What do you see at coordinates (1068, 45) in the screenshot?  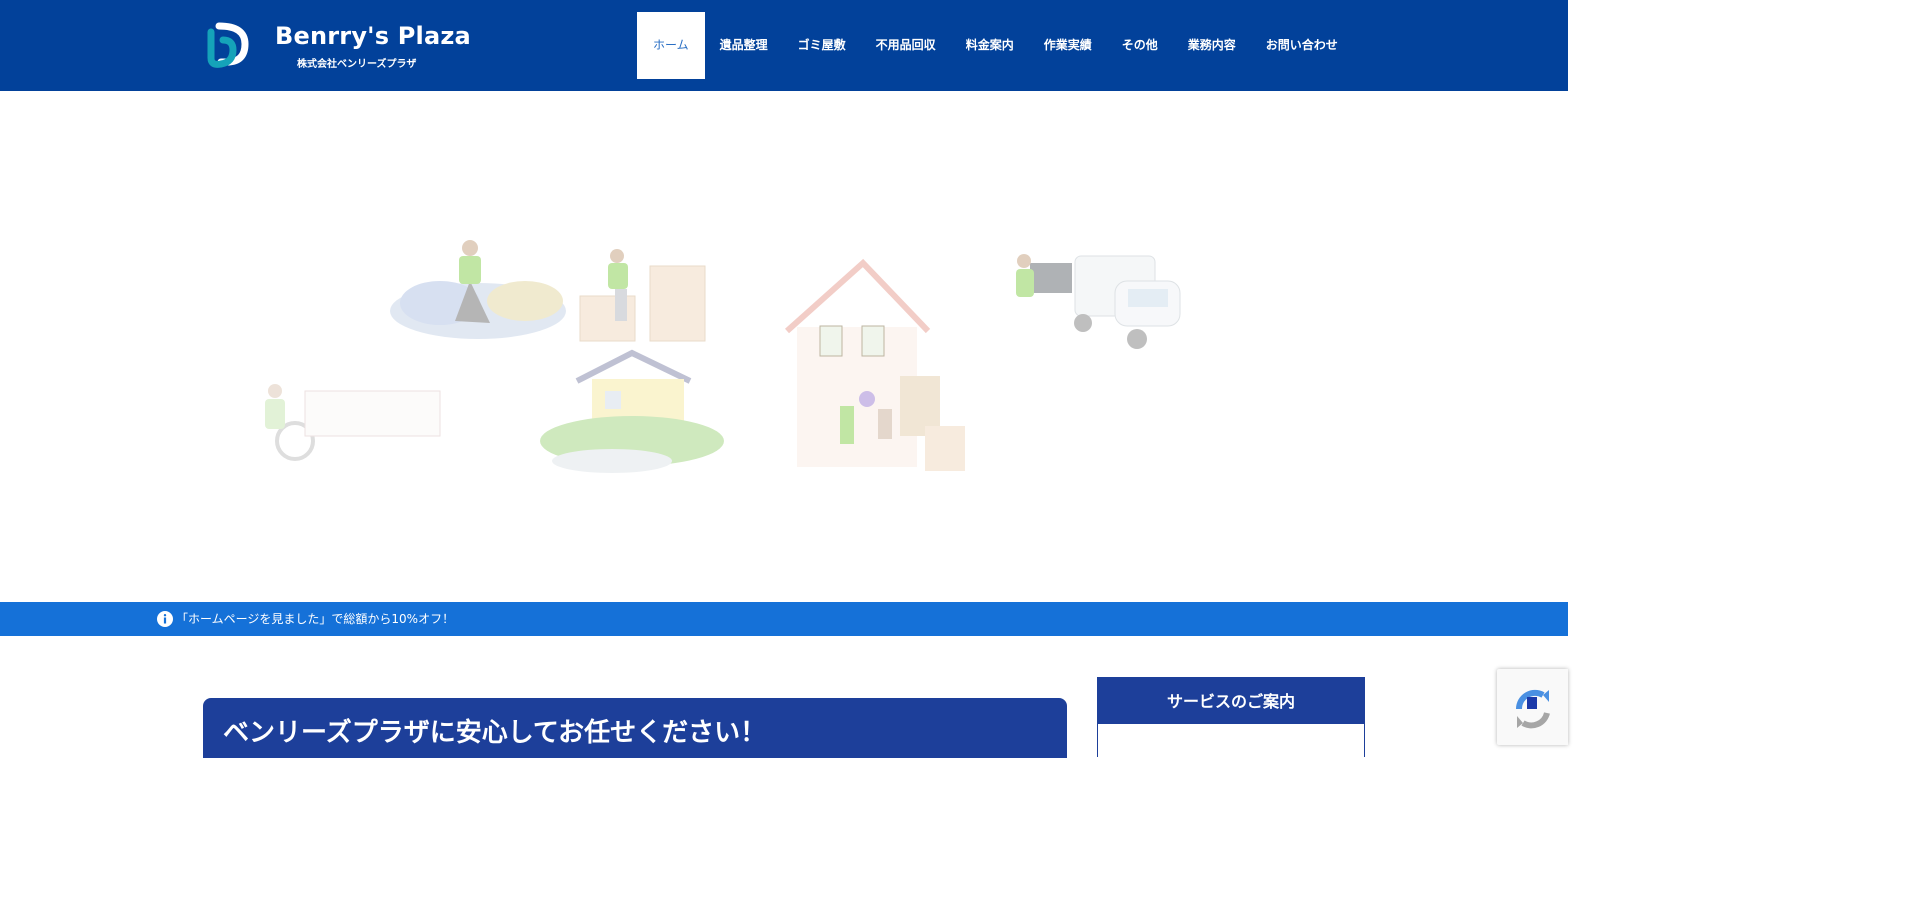 I see `nav-work-results: 作業実績` at bounding box center [1068, 45].